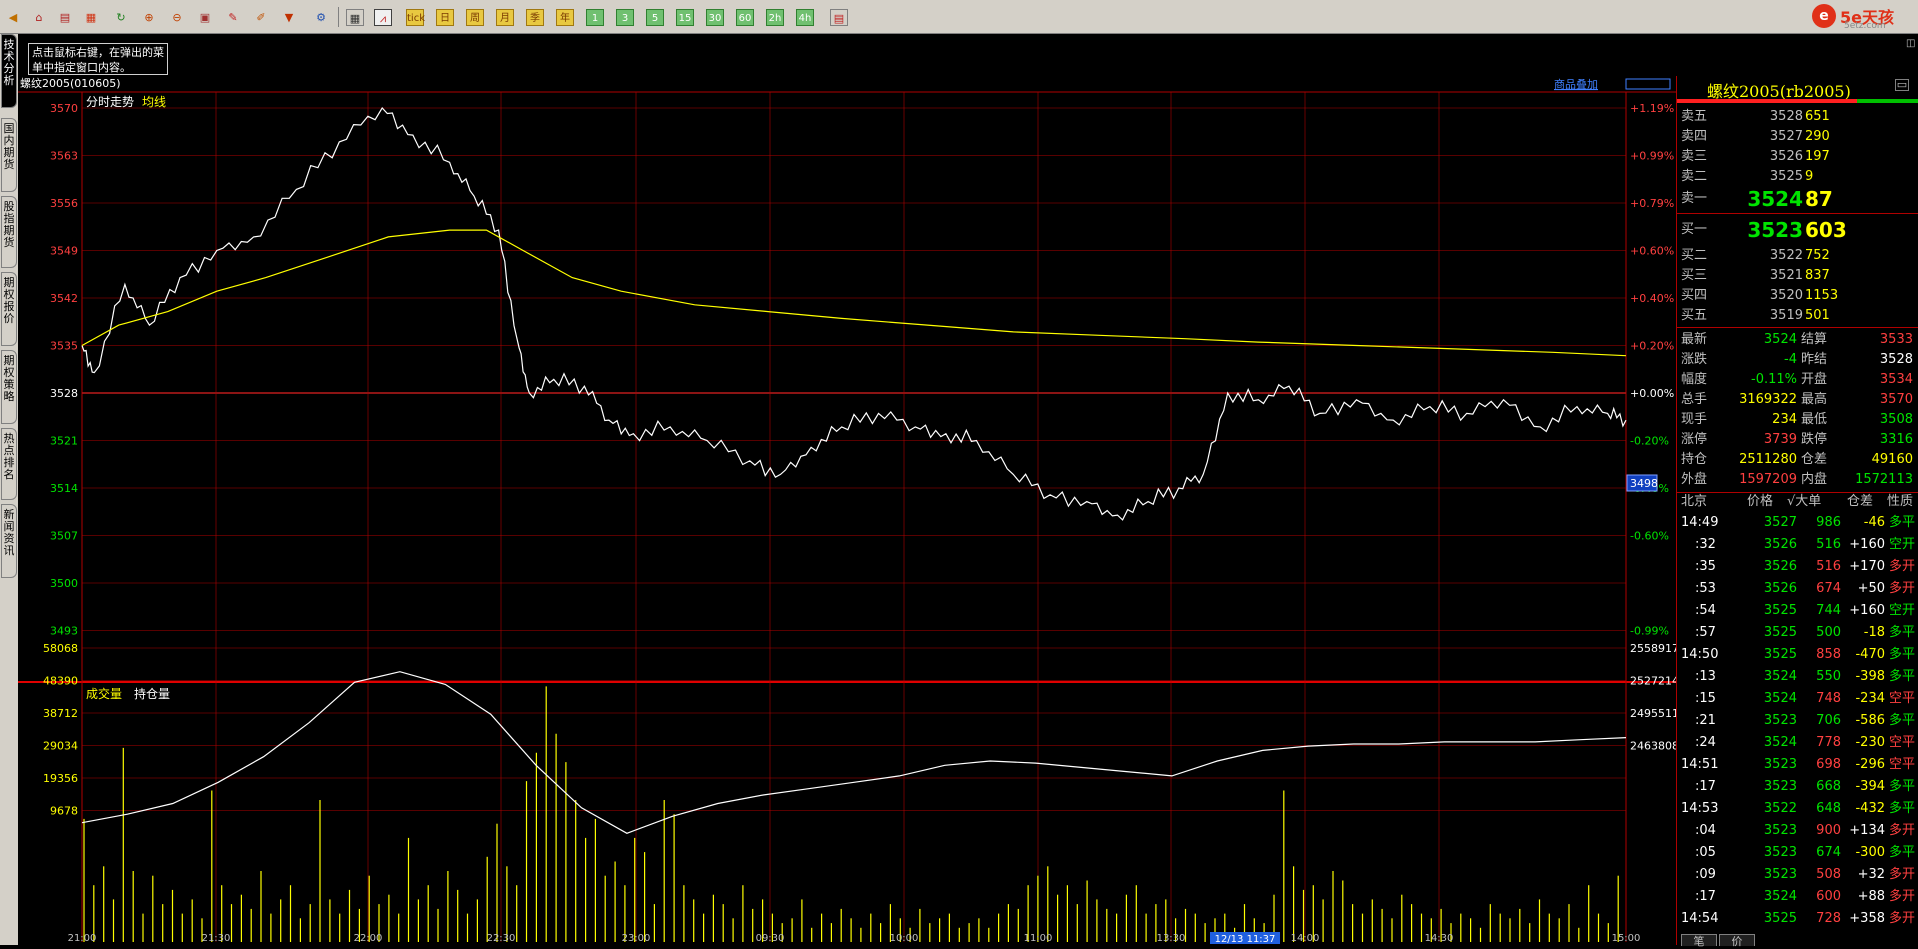 Image resolution: width=1918 pixels, height=949 pixels. What do you see at coordinates (121, 17) in the screenshot?
I see `refresh-icon: ↻` at bounding box center [121, 17].